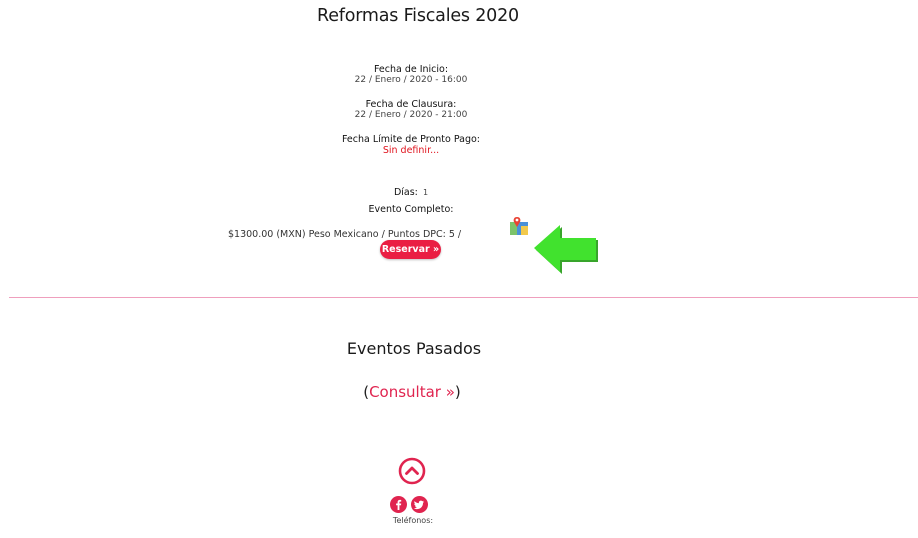  Describe the element at coordinates (411, 69) in the screenshot. I see `start-date-label: Fecha de Inicio:` at that location.